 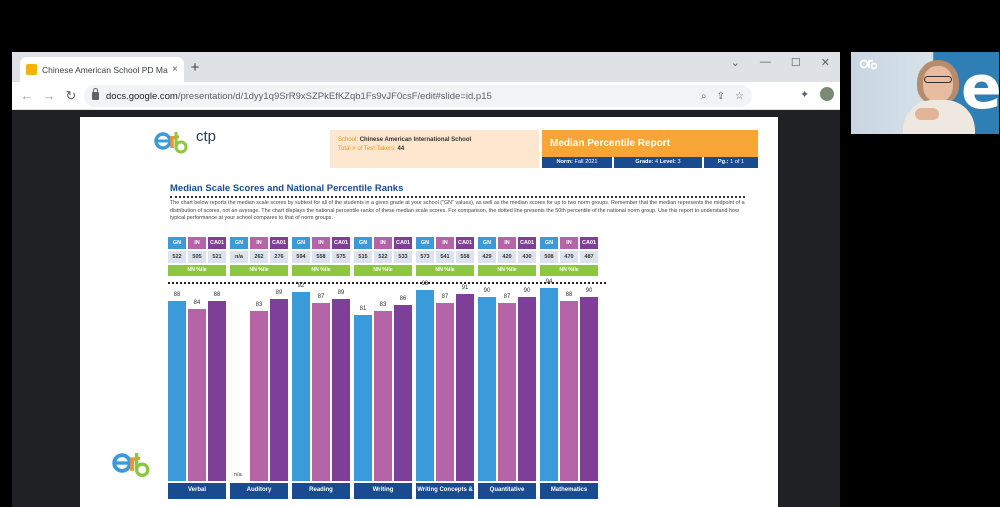 What do you see at coordinates (95, 94) in the screenshot?
I see `lock-icon` at bounding box center [95, 94].